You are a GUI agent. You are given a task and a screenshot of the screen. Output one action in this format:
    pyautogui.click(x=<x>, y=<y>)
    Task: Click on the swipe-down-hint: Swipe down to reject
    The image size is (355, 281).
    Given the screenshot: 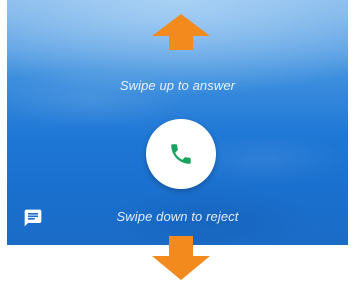 What is the action you would take?
    pyautogui.click(x=177, y=216)
    